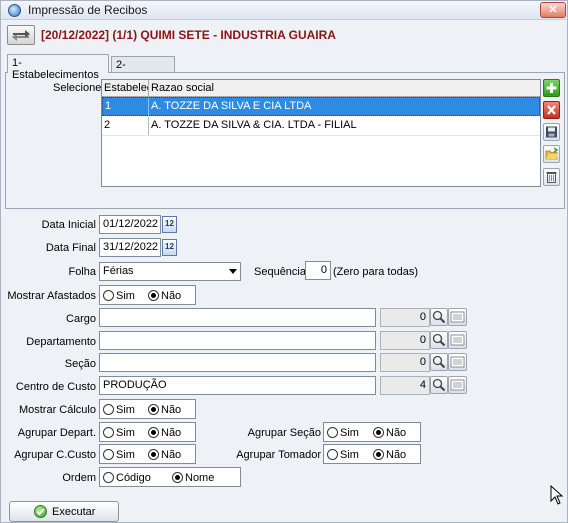 The image size is (568, 523). Describe the element at coordinates (130, 247) in the screenshot. I see `data-final-input: 31/12/2022` at that location.